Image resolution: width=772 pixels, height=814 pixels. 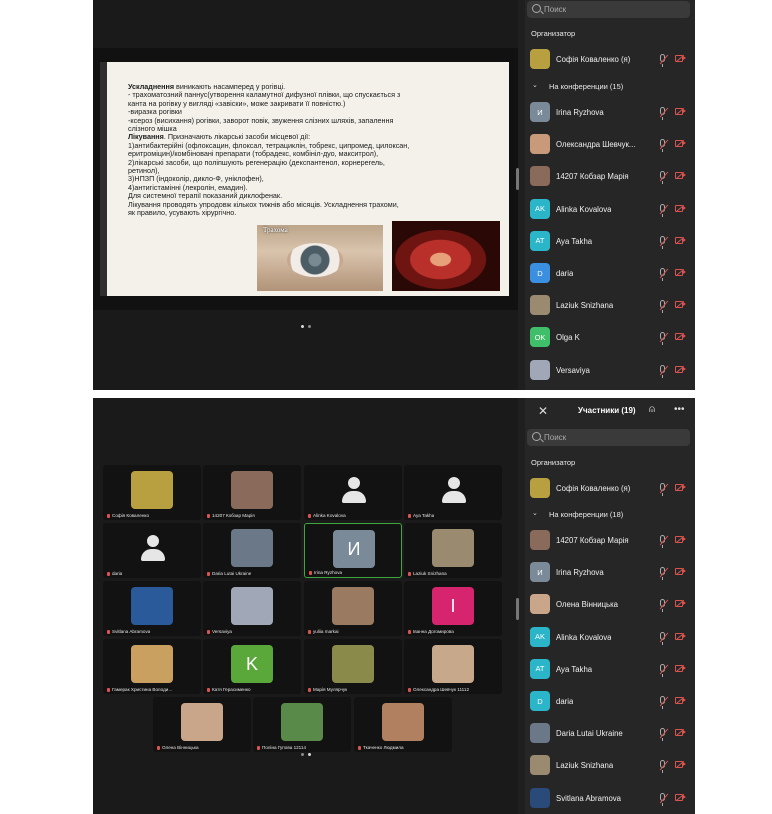 What do you see at coordinates (252, 492) in the screenshot?
I see `video-tile: 14207 Кобзар Марія` at bounding box center [252, 492].